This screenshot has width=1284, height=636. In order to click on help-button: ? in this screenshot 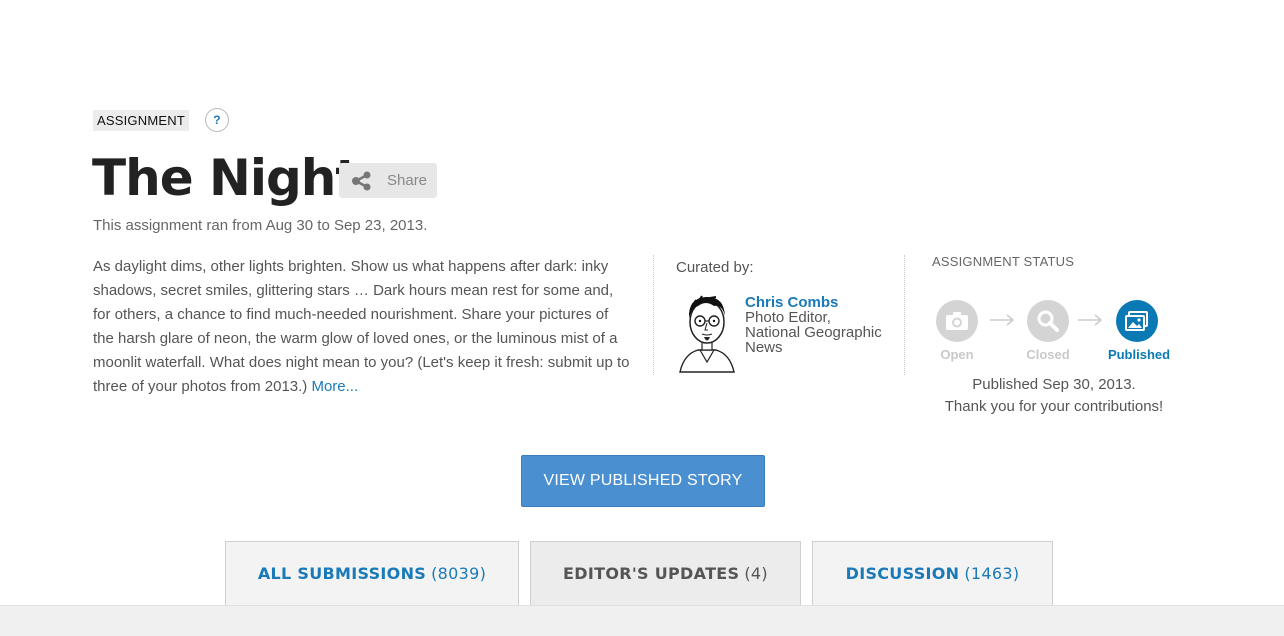, I will do `click(216, 120)`.